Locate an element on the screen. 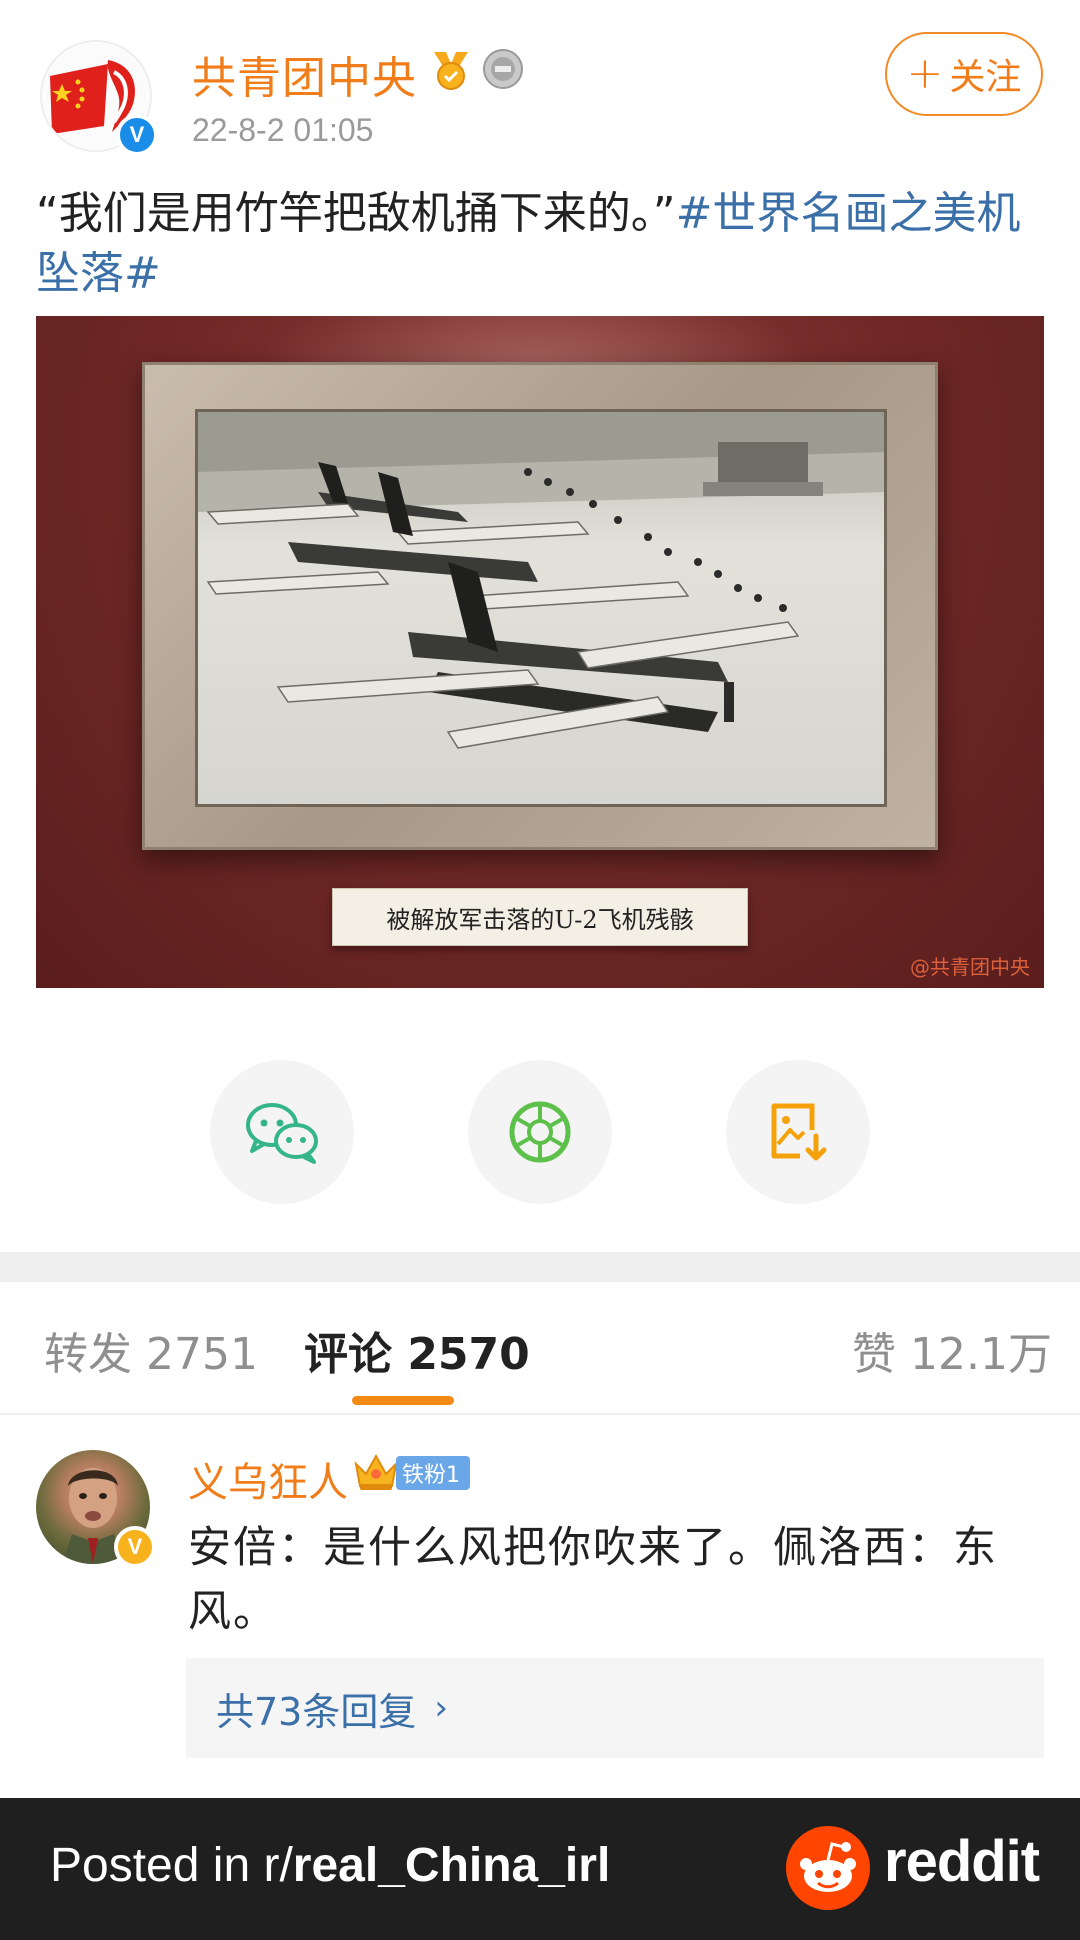 The height and width of the screenshot is (1940, 1080). moments-icon is located at coordinates (540, 1132).